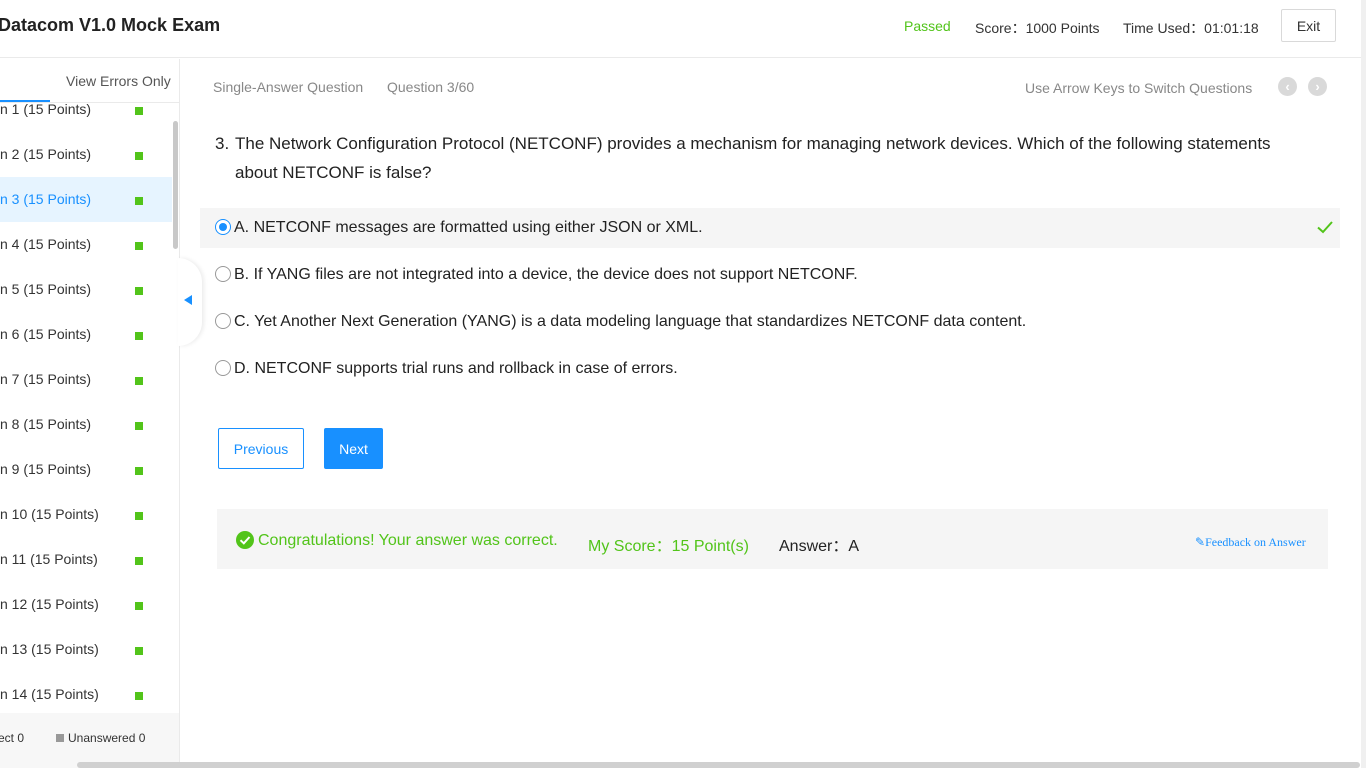  Describe the element at coordinates (1317, 86) in the screenshot. I see `chevron-right-icon: ›` at that location.